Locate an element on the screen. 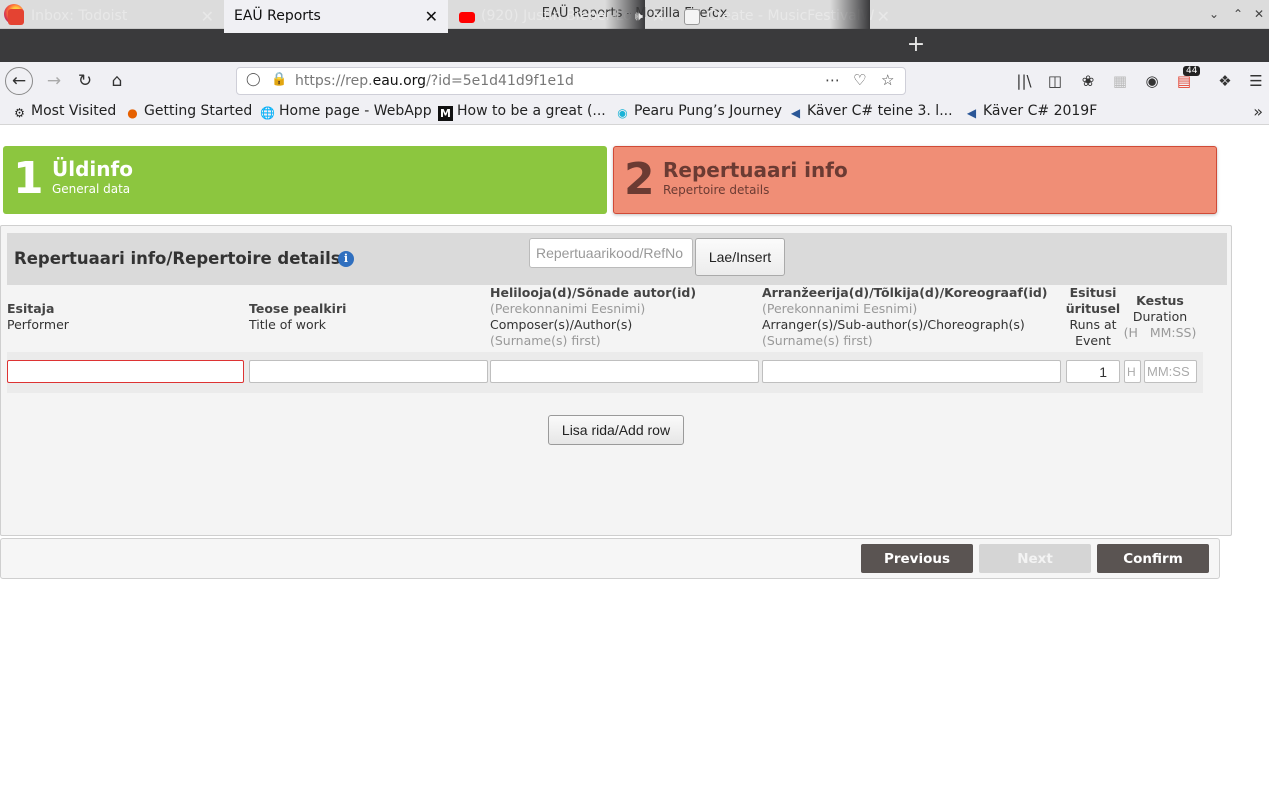 The width and height of the screenshot is (1269, 797). arranger-input is located at coordinates (911, 371).